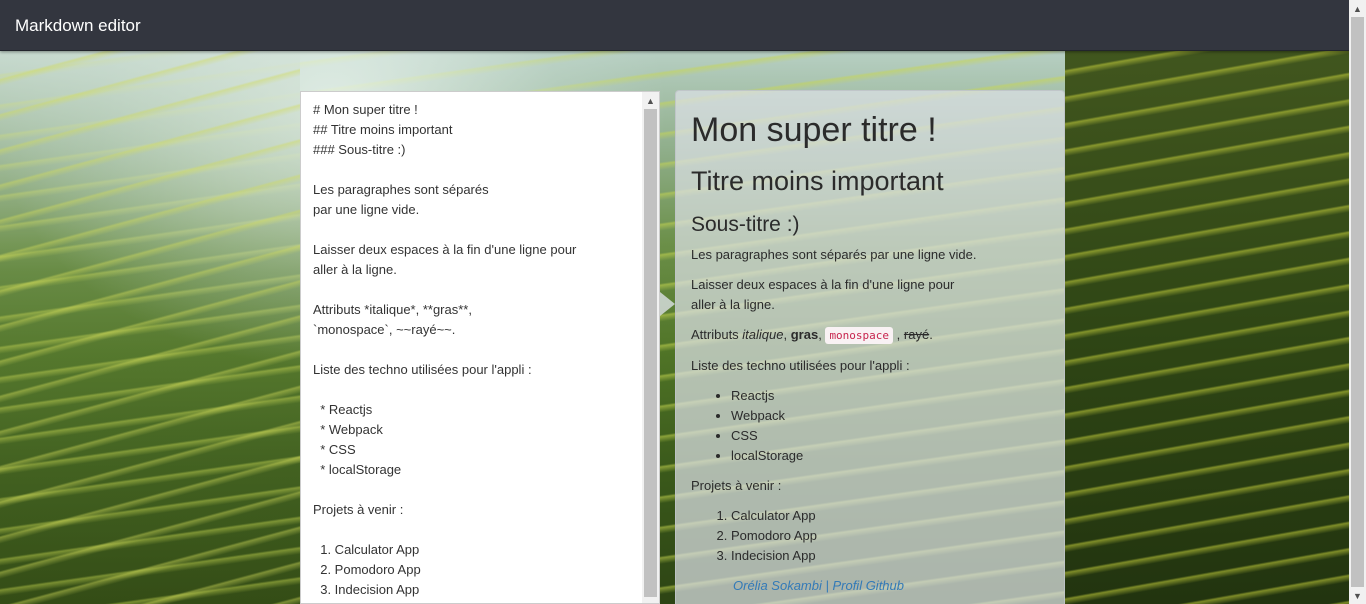  Describe the element at coordinates (891, 556) in the screenshot. I see `list-item: Indecision App` at that location.